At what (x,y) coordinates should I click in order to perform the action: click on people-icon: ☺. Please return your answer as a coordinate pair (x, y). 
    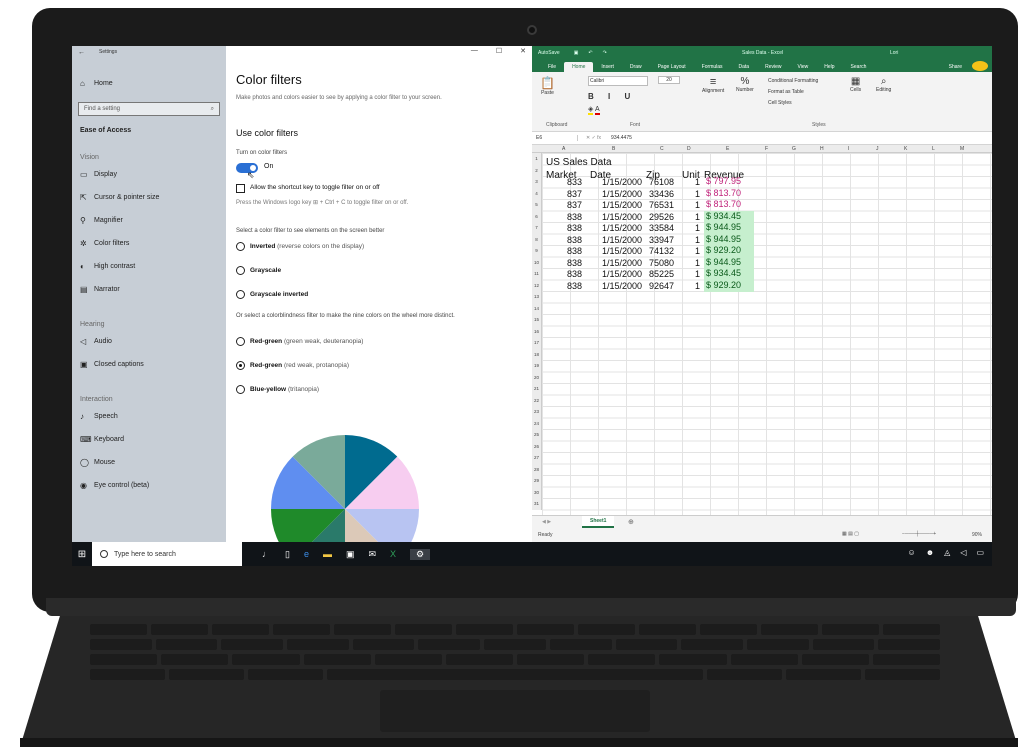
    Looking at the image, I should click on (912, 552).